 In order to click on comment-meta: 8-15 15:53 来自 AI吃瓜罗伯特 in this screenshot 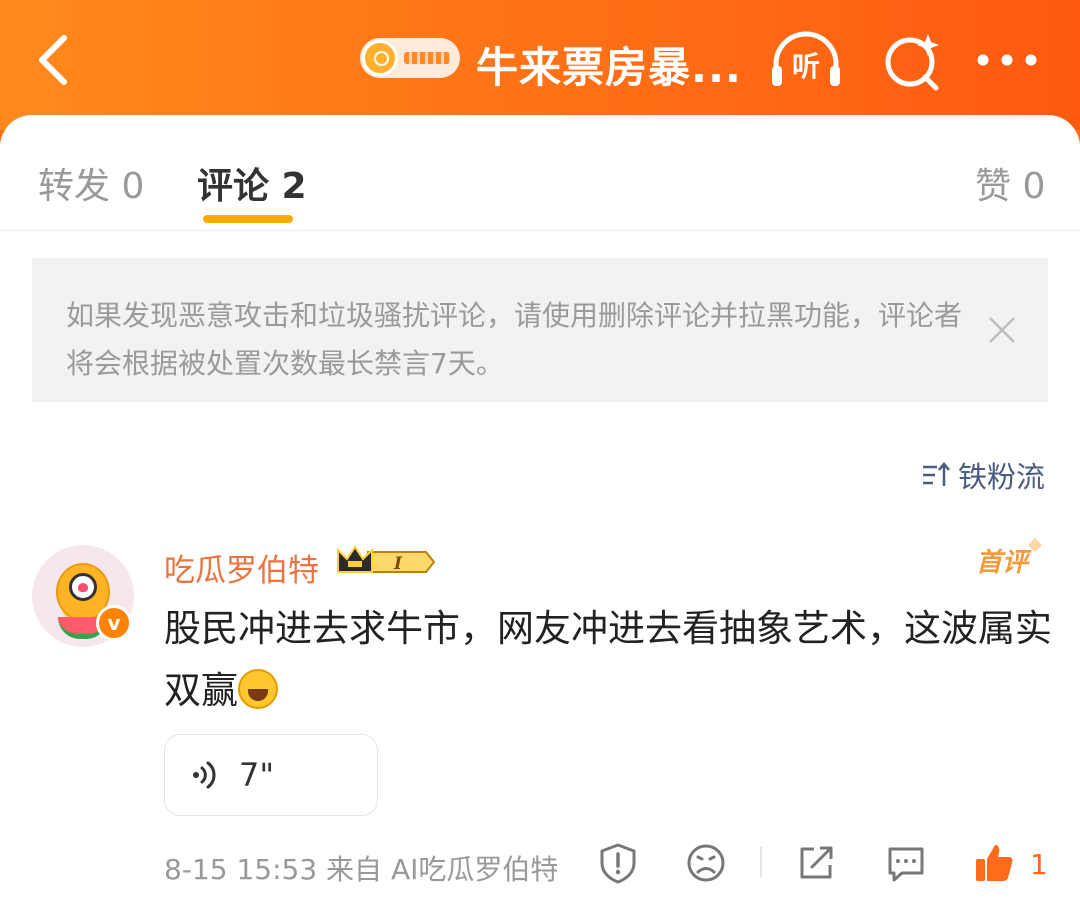, I will do `click(361, 869)`.